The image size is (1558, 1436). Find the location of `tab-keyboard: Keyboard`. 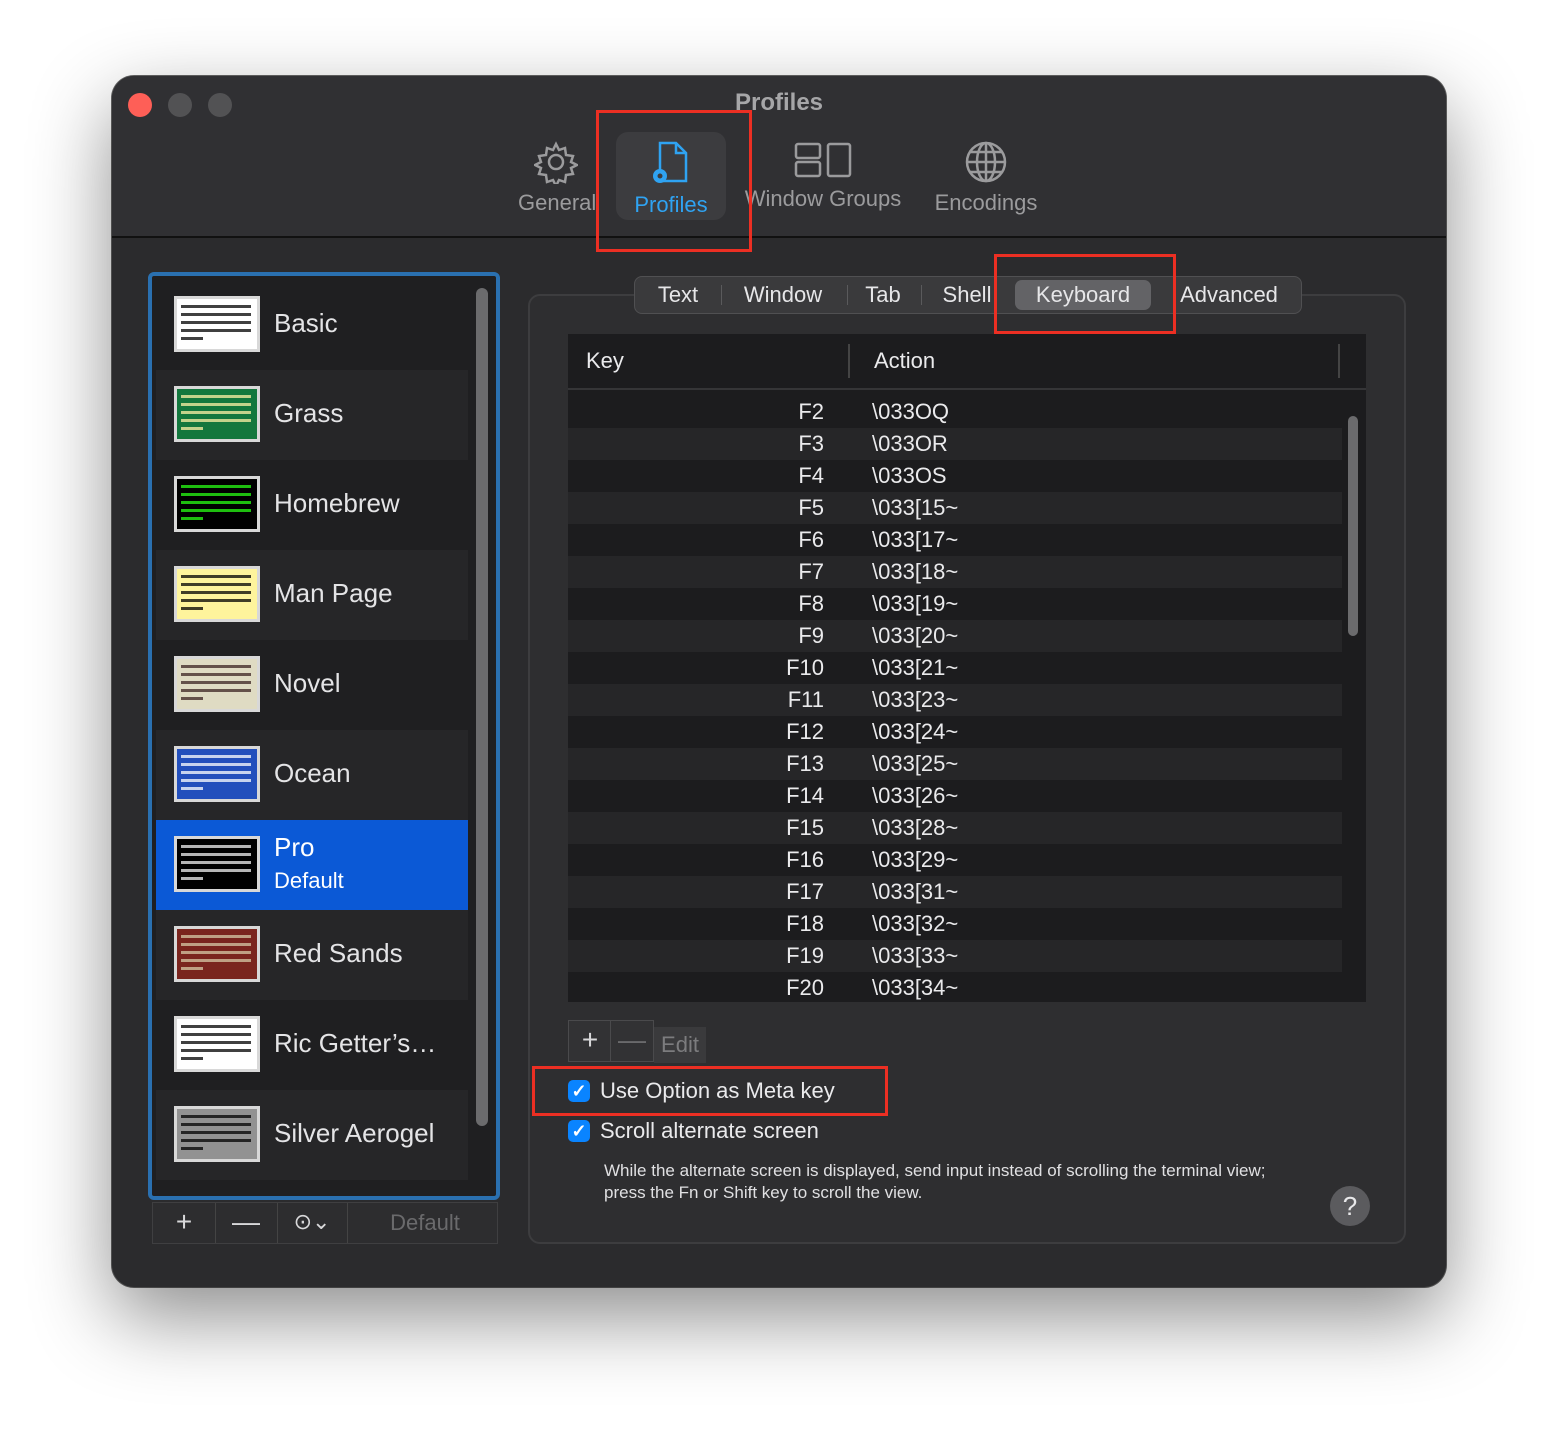

tab-keyboard: Keyboard is located at coordinates (1083, 295).